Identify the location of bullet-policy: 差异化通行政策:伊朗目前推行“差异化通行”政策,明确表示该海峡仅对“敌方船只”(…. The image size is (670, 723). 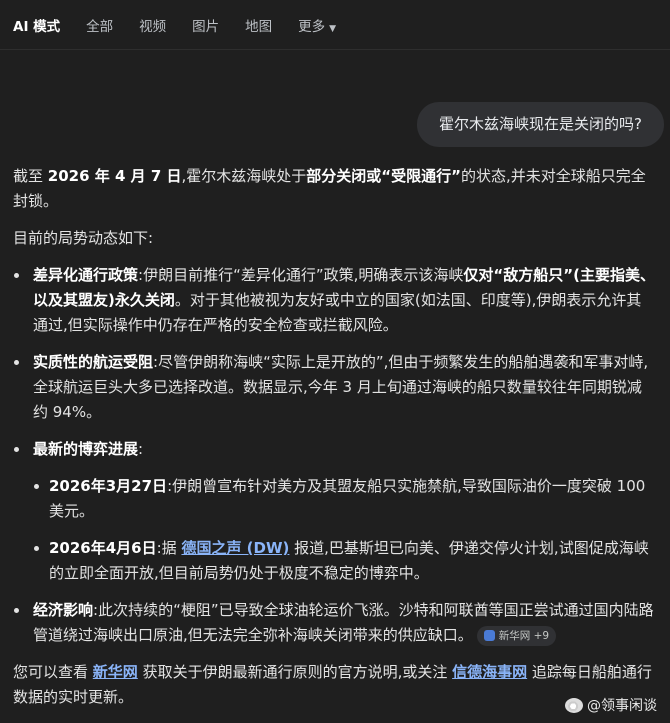
(334, 300).